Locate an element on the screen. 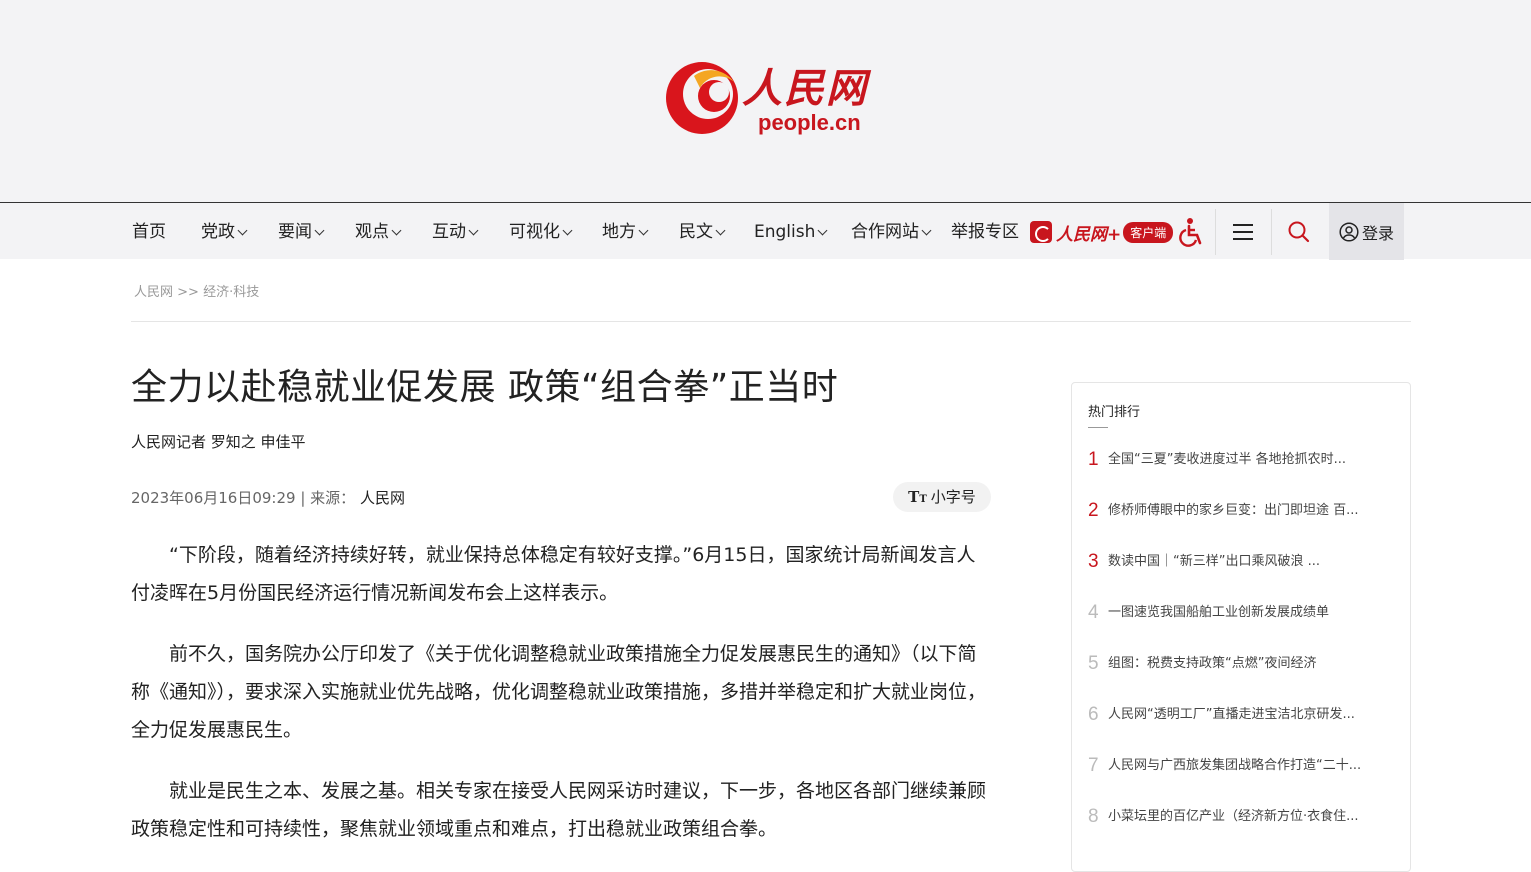 Image resolution: width=1531 pixels, height=872 pixels. font-size-toggle-button: TT 小字号 is located at coordinates (942, 497).